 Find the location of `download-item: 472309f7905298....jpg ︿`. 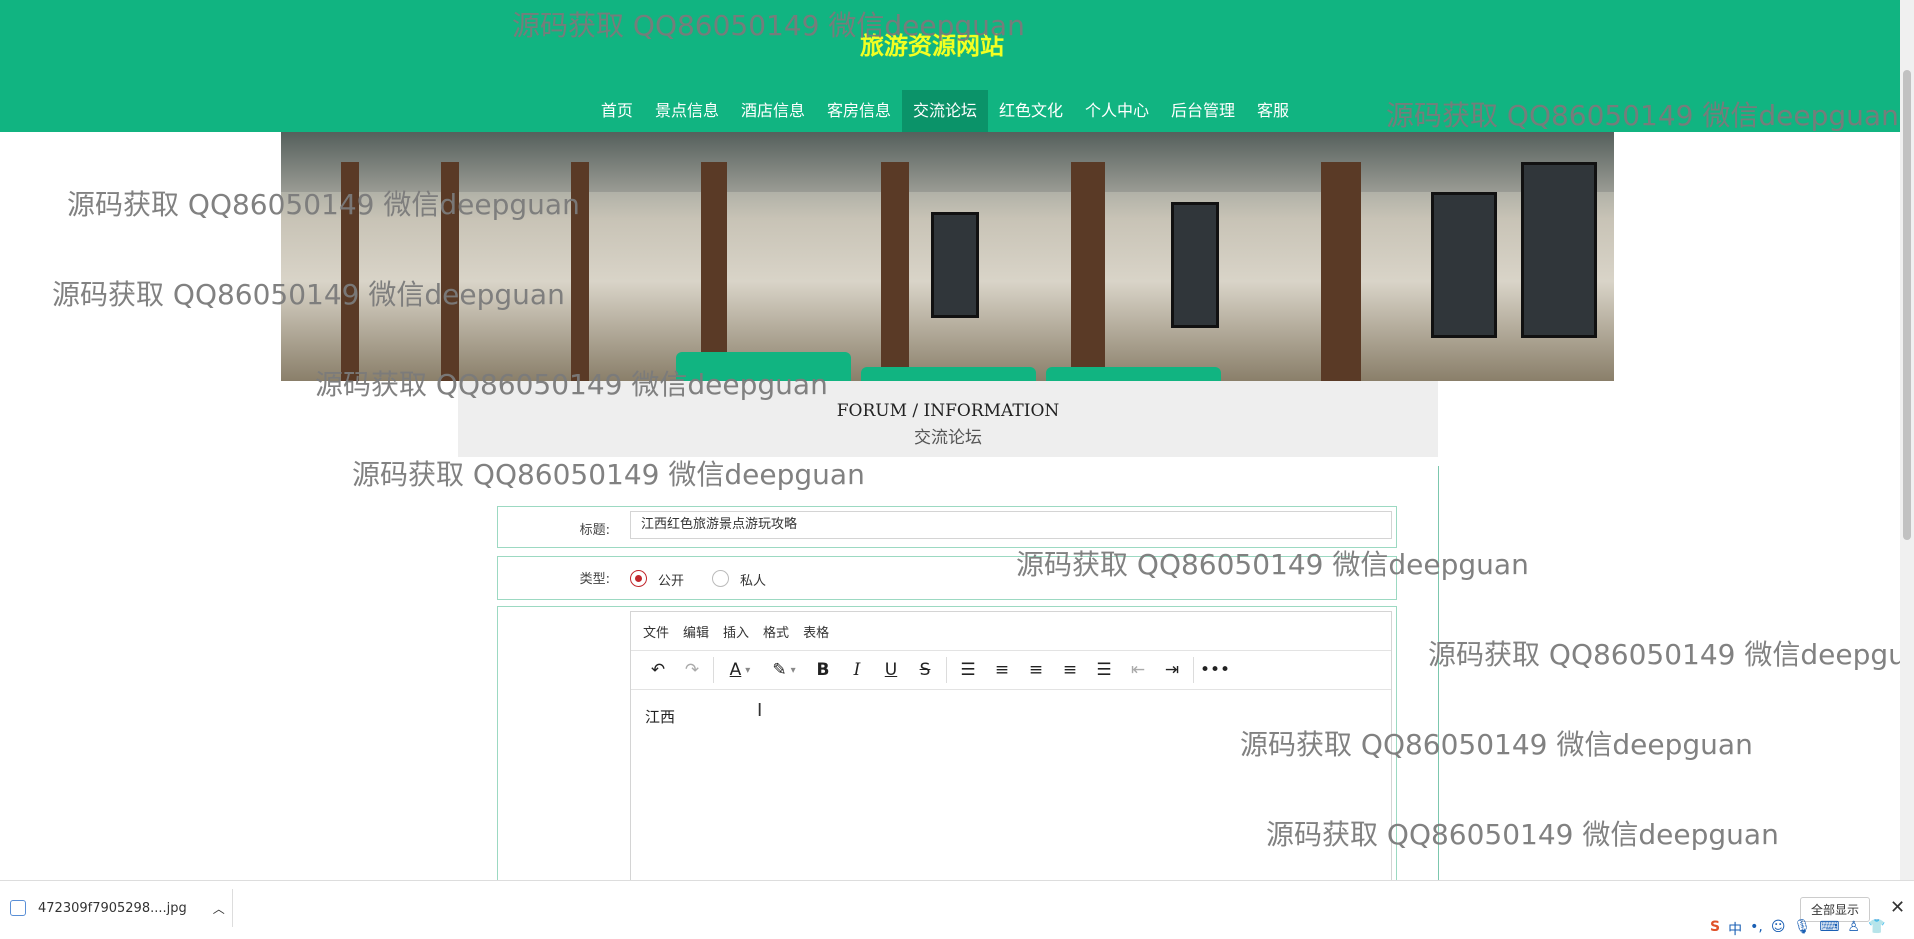

download-item: 472309f7905298....jpg ︿ is located at coordinates (117, 908).